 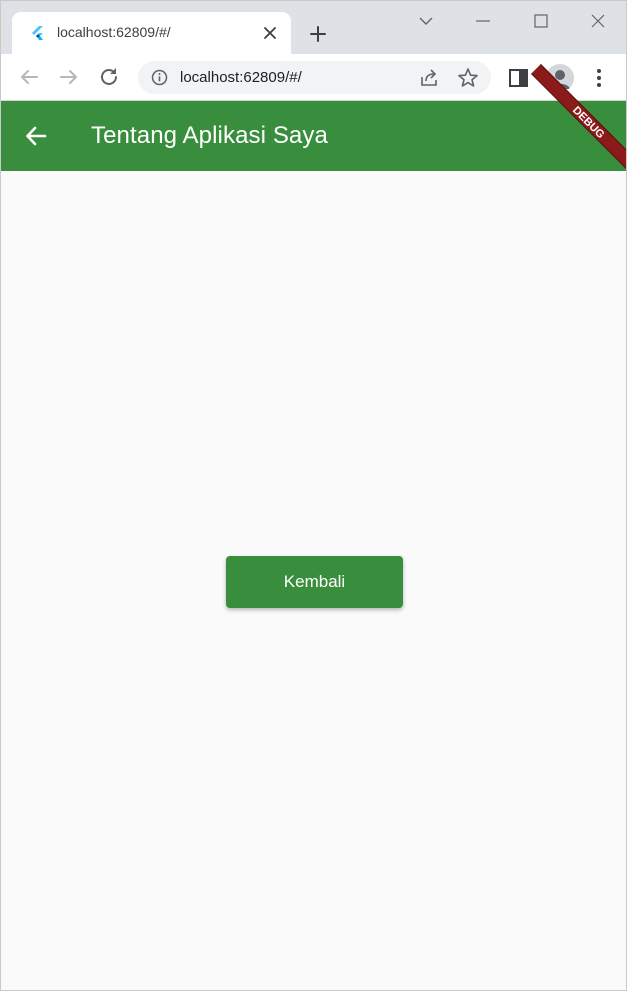 I want to click on share-icon, so click(x=429, y=78).